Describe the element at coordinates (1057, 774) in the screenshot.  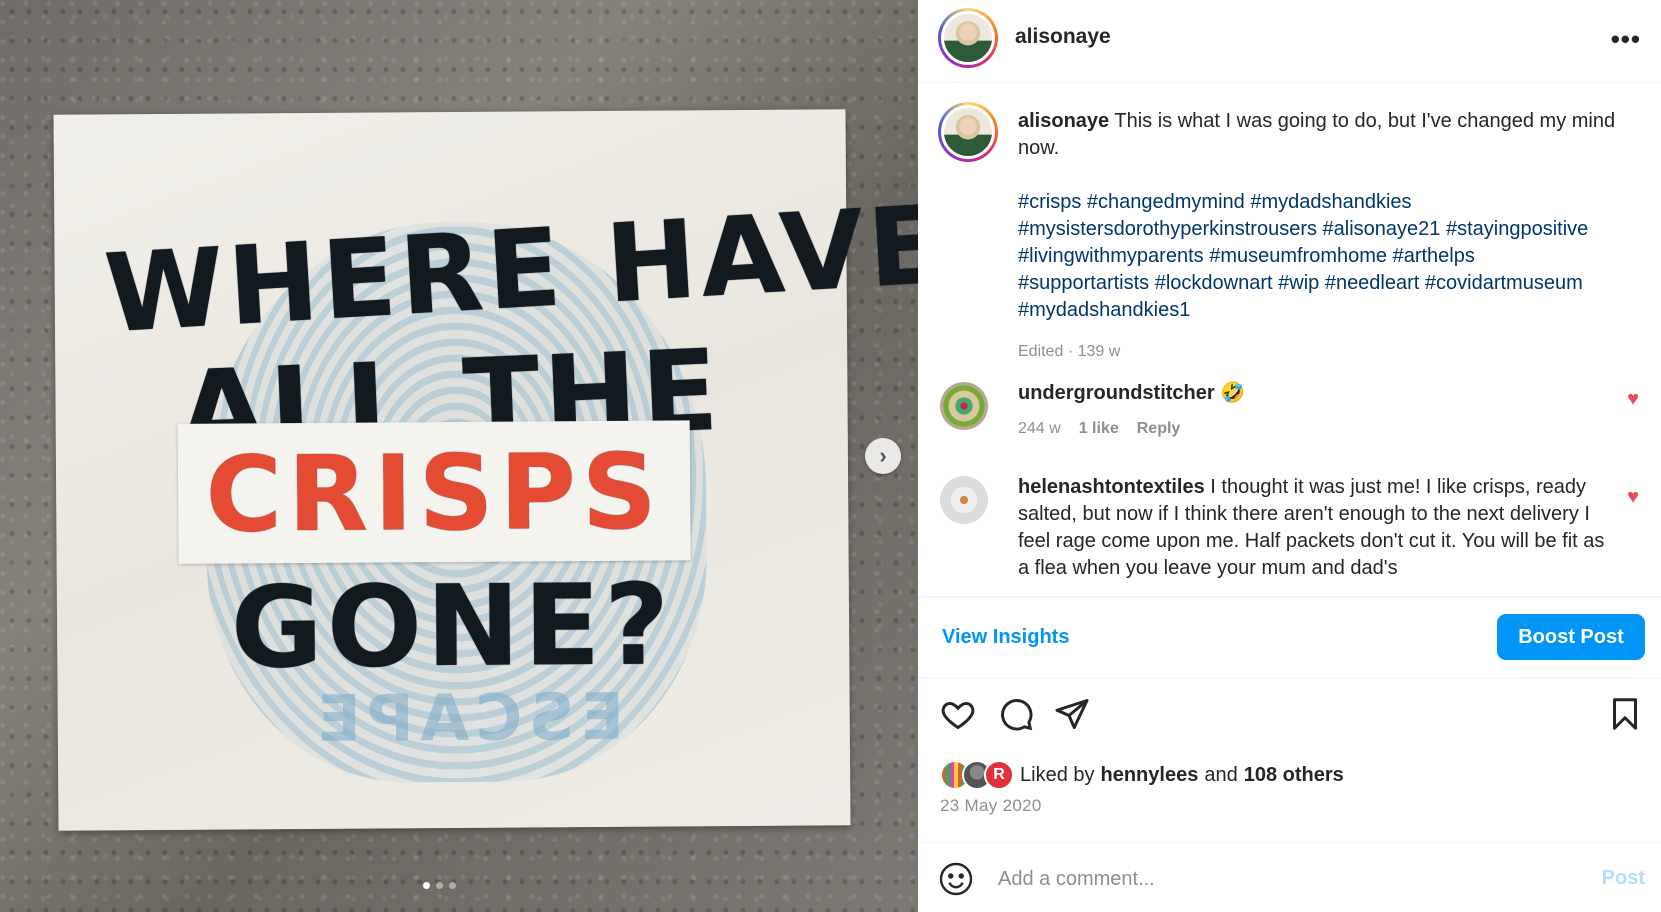
I see `liked-by-prefix: Liked by` at that location.